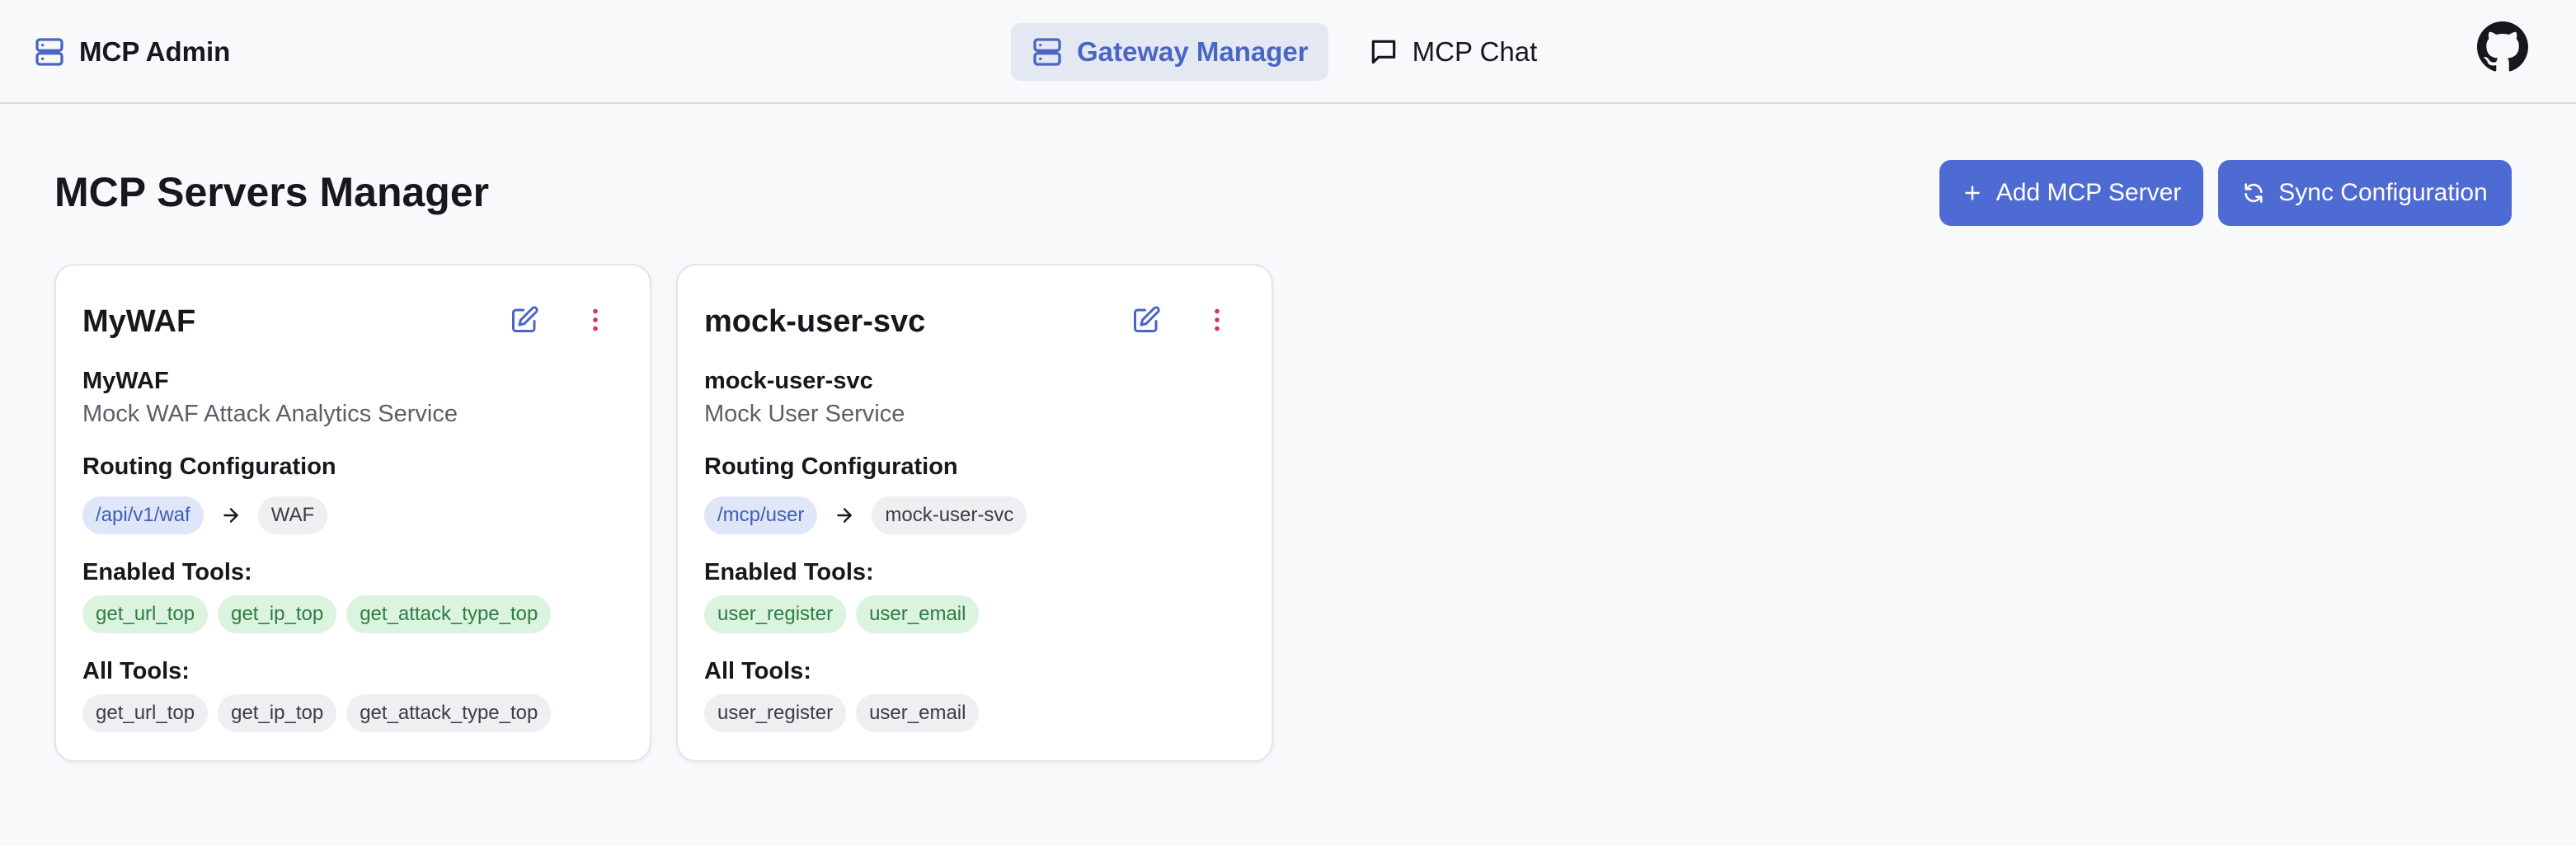  What do you see at coordinates (272, 192) in the screenshot?
I see `page-title: MCP Servers Manager` at bounding box center [272, 192].